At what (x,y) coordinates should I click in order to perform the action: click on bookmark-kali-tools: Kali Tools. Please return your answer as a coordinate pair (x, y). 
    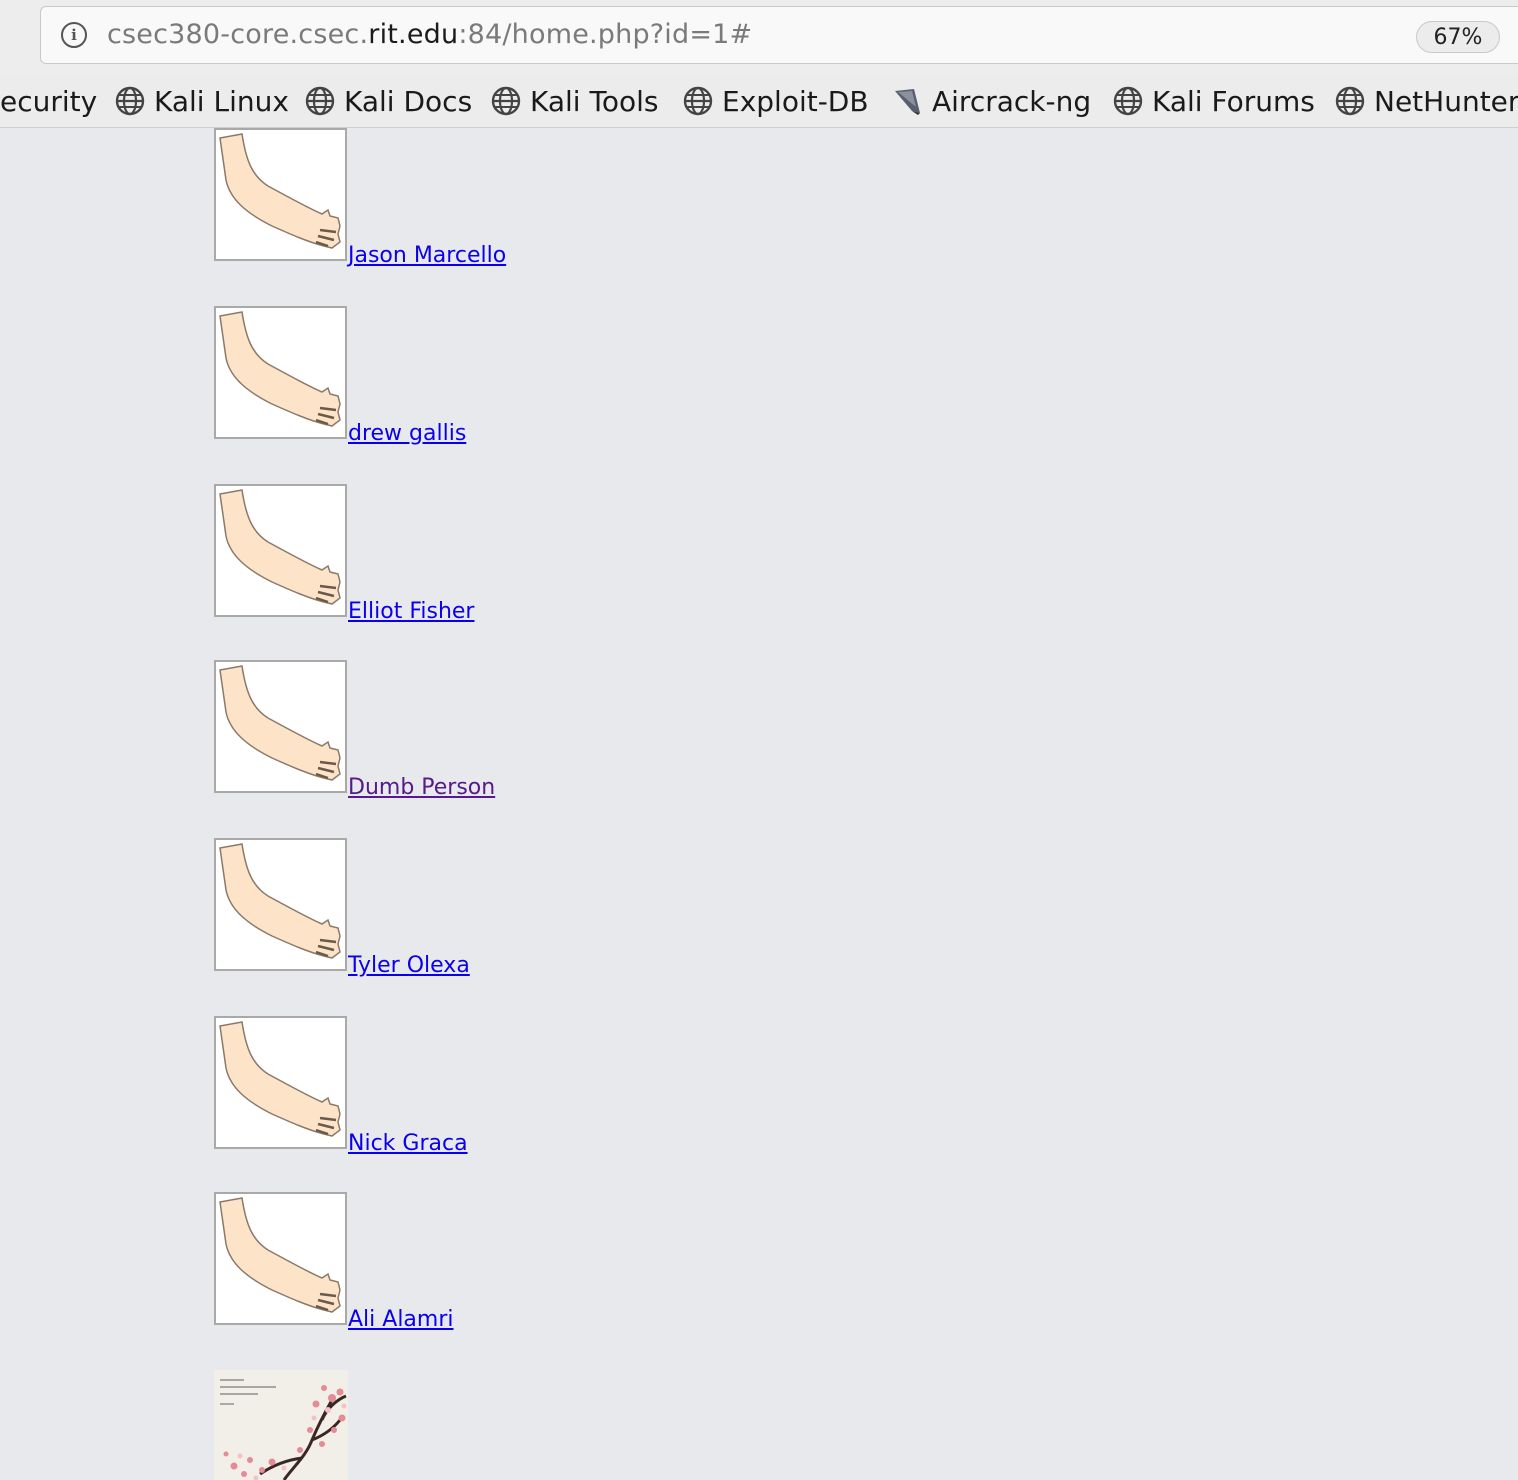
    Looking at the image, I should click on (574, 101).